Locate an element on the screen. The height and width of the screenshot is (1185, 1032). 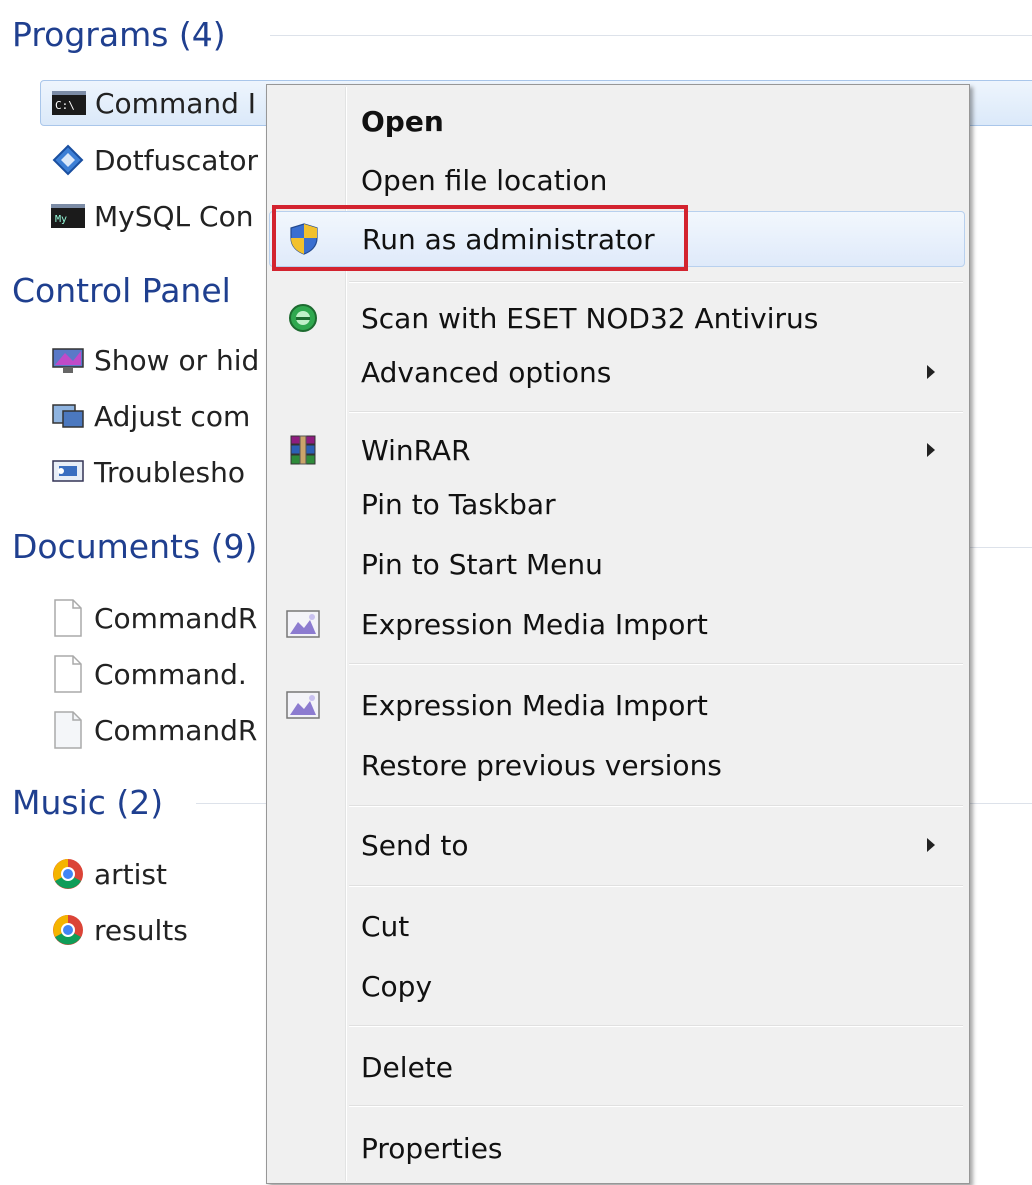
troubleshoot-icon is located at coordinates (68, 472).